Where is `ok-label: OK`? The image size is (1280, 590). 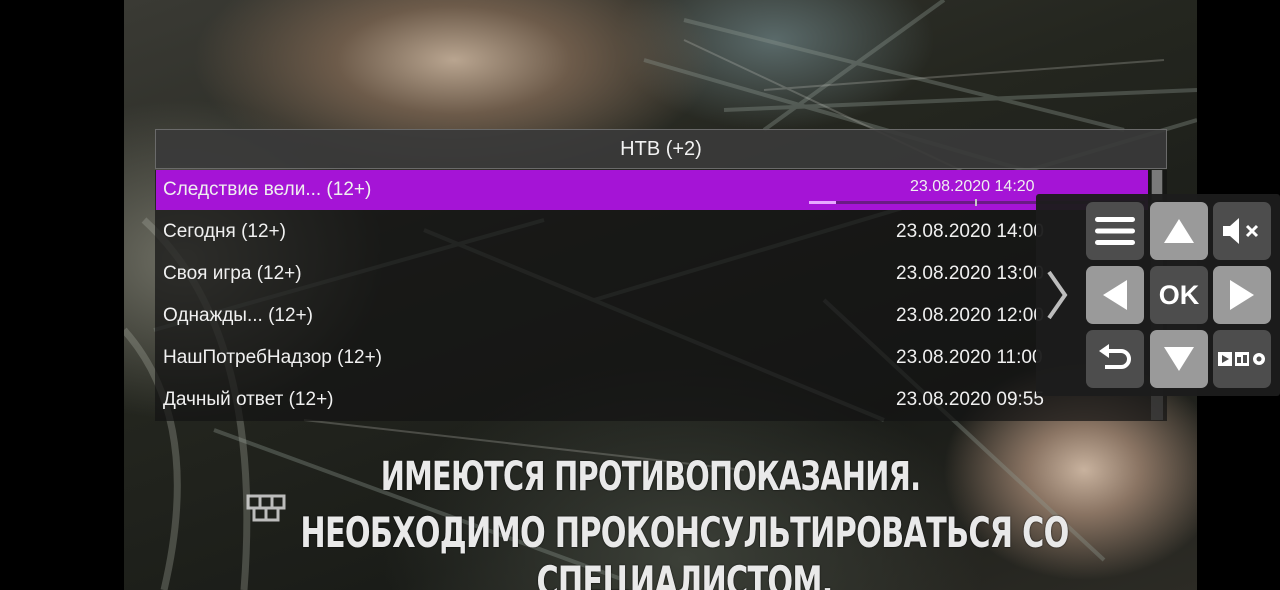 ok-label: OK is located at coordinates (1179, 294).